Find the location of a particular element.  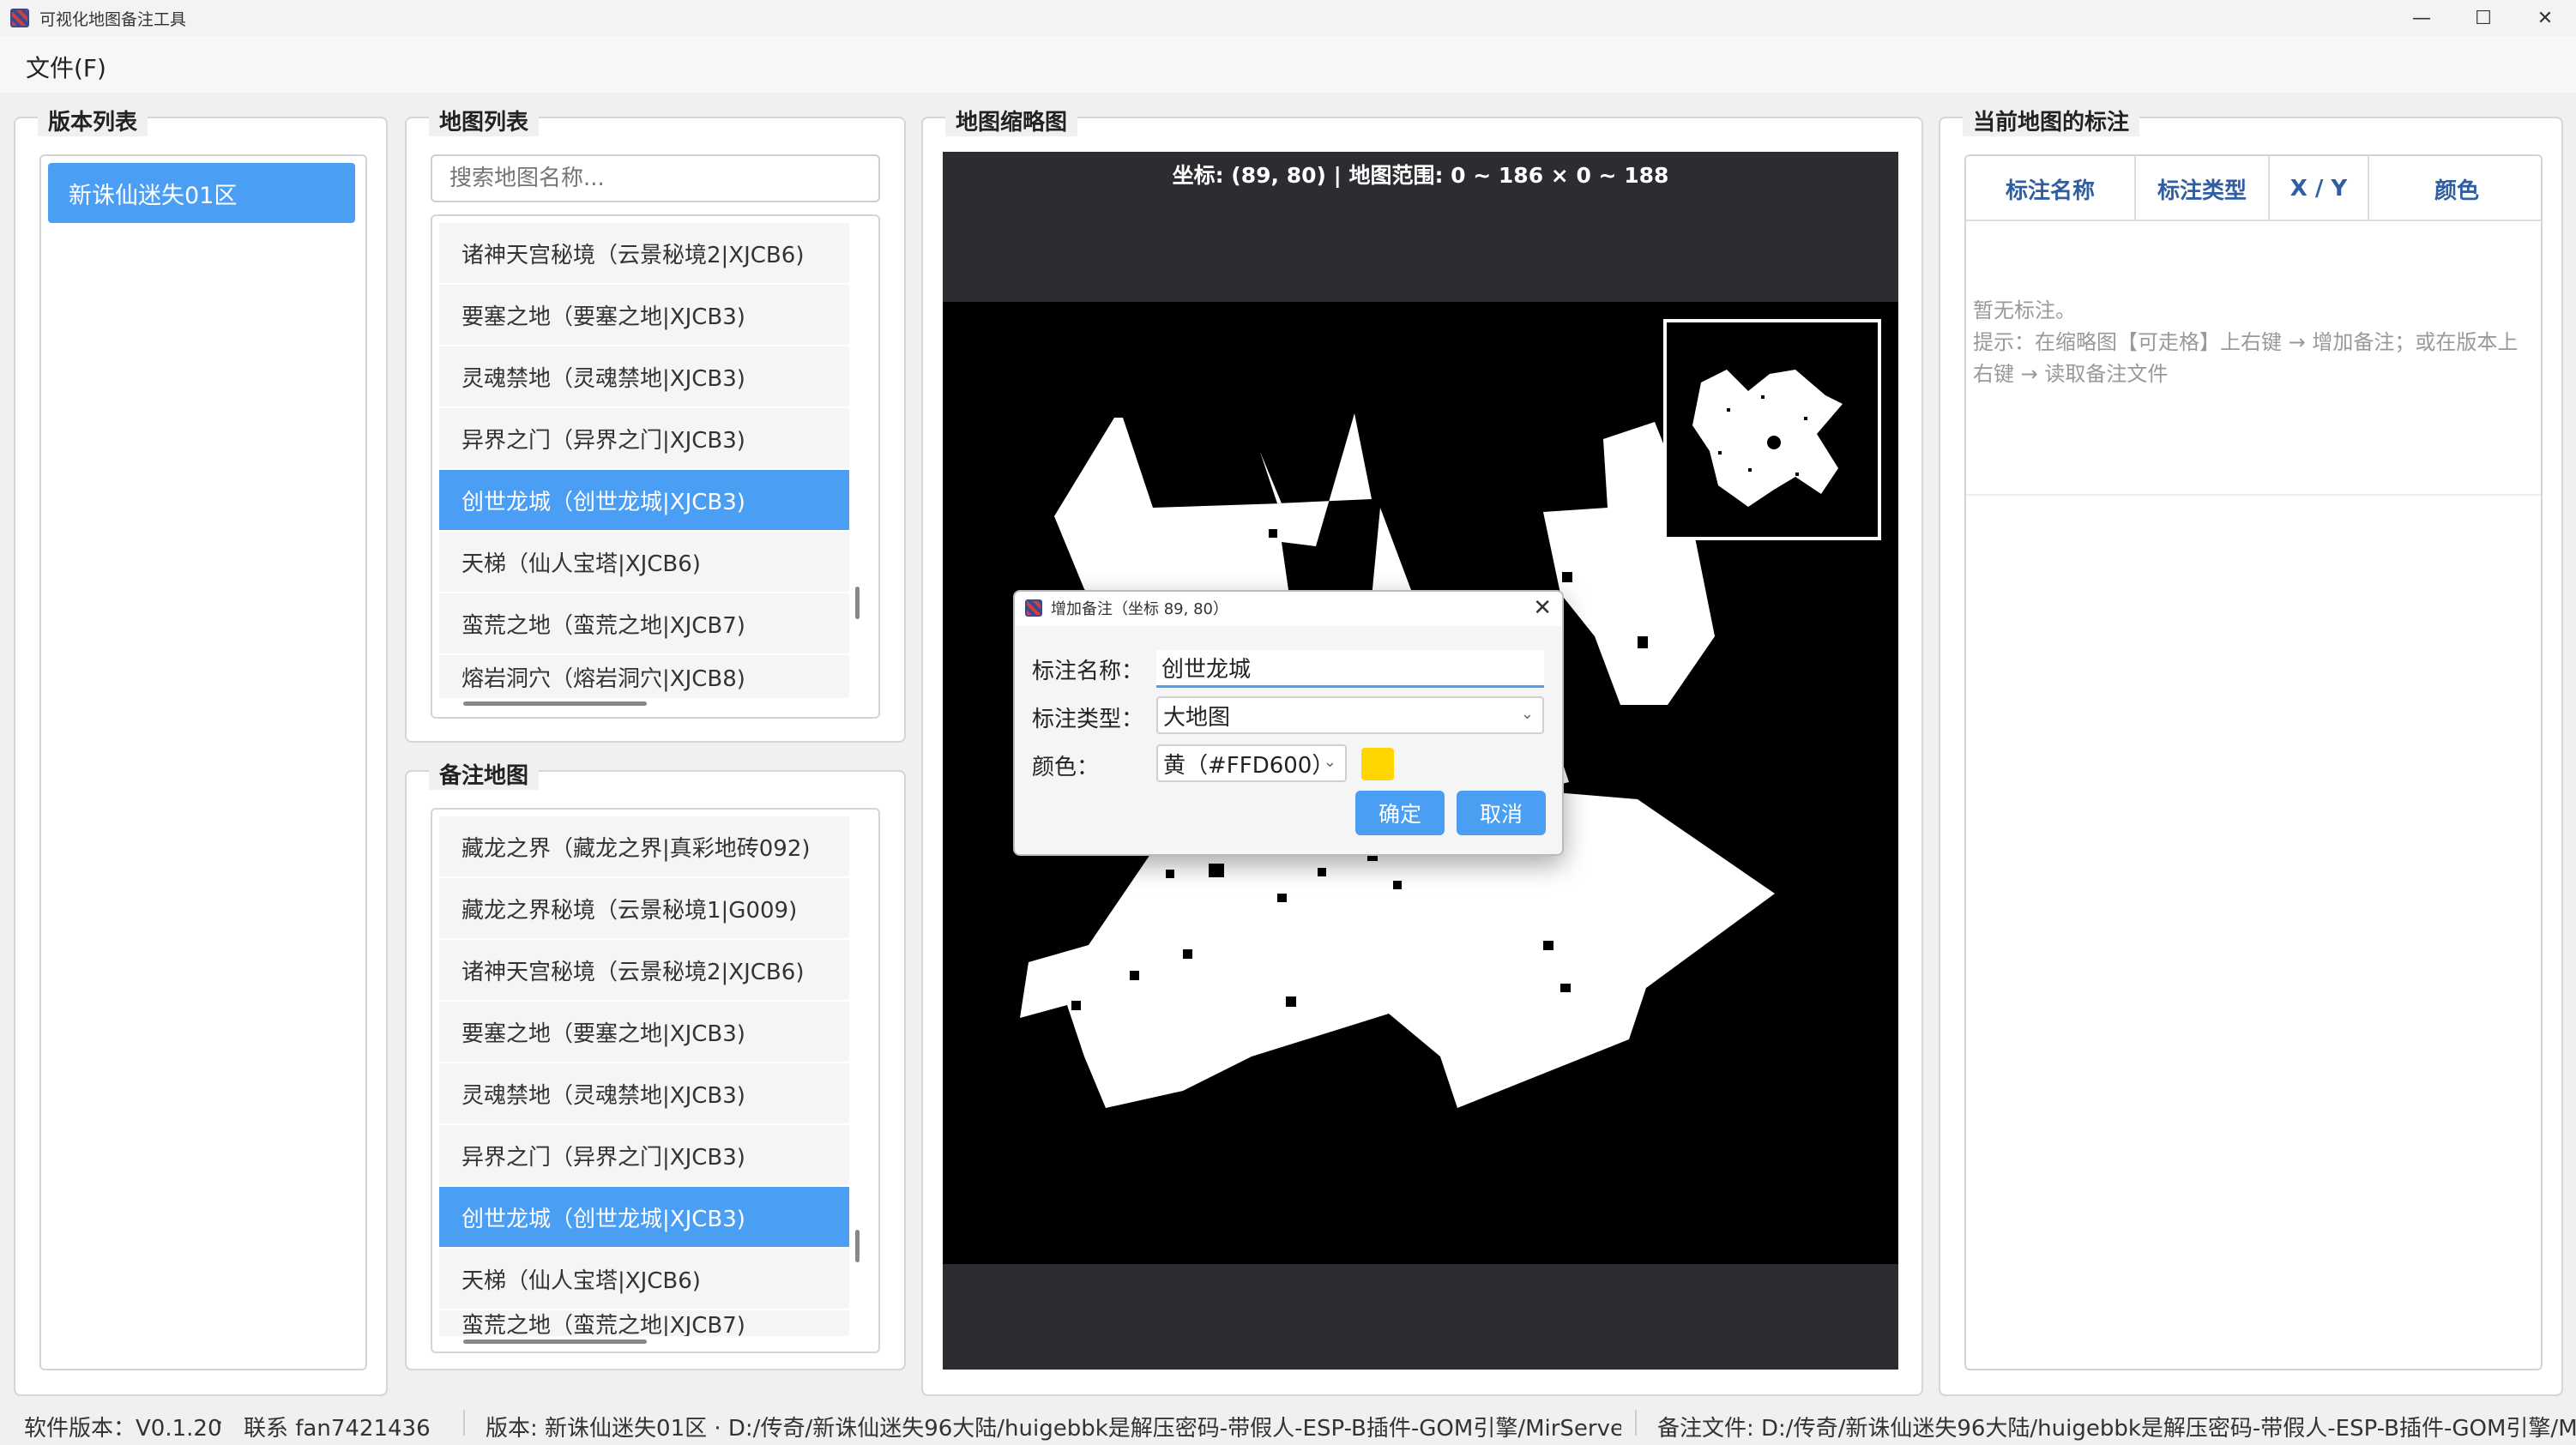

version-panel: 版本列表 新诛仙迷失01区 is located at coordinates (201, 750).